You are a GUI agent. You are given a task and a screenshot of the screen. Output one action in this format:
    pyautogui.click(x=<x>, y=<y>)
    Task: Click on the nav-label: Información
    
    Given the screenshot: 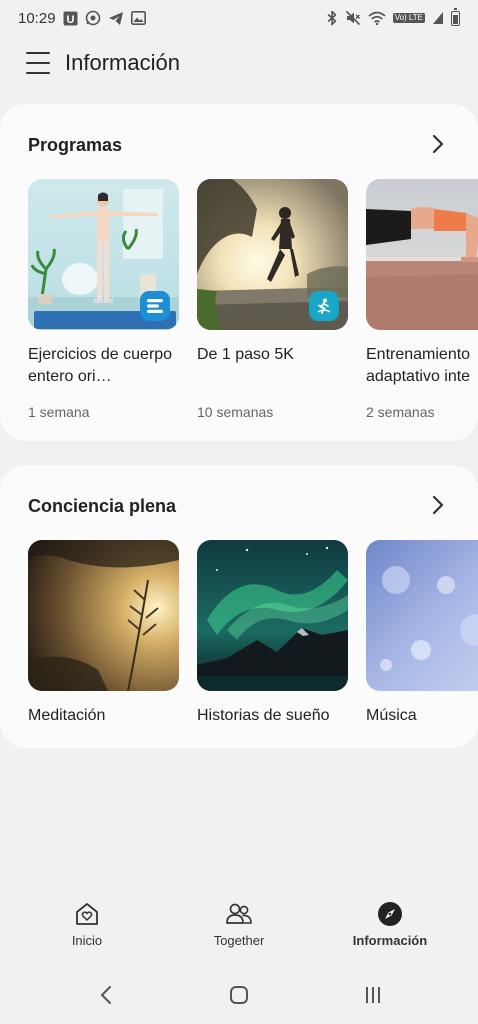 What is the action you would take?
    pyautogui.click(x=390, y=940)
    